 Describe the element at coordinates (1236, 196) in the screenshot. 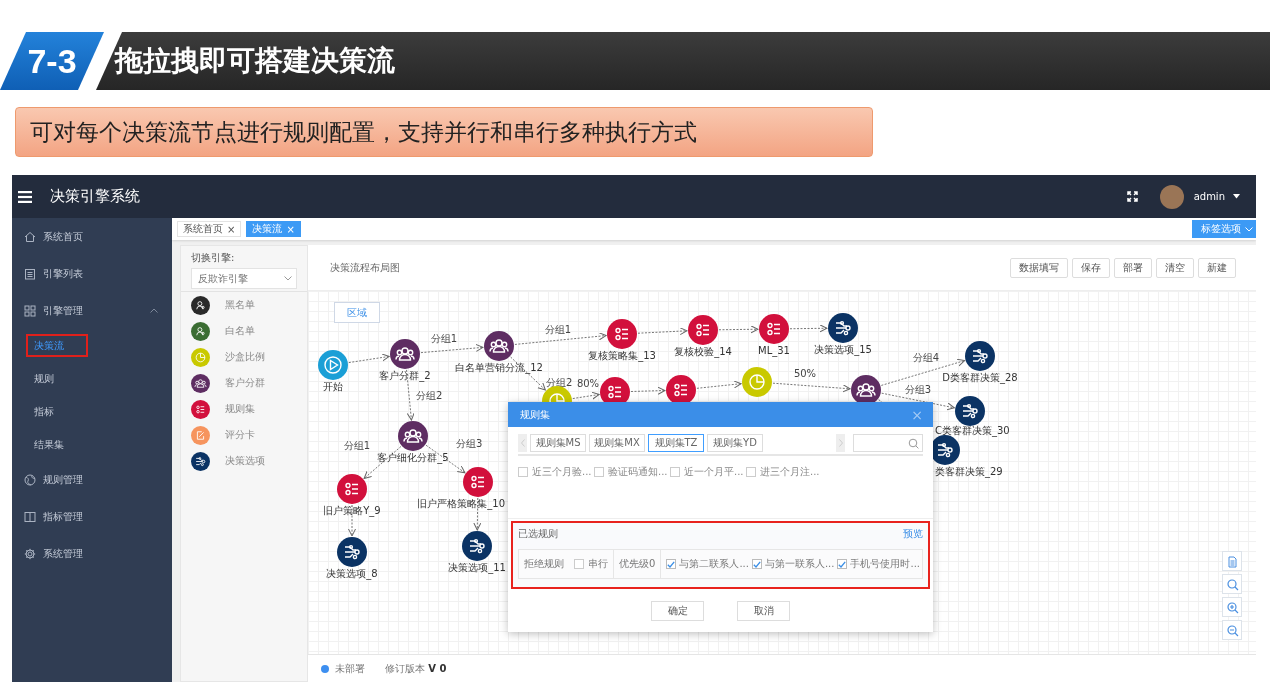

I see `caret-icon` at that location.